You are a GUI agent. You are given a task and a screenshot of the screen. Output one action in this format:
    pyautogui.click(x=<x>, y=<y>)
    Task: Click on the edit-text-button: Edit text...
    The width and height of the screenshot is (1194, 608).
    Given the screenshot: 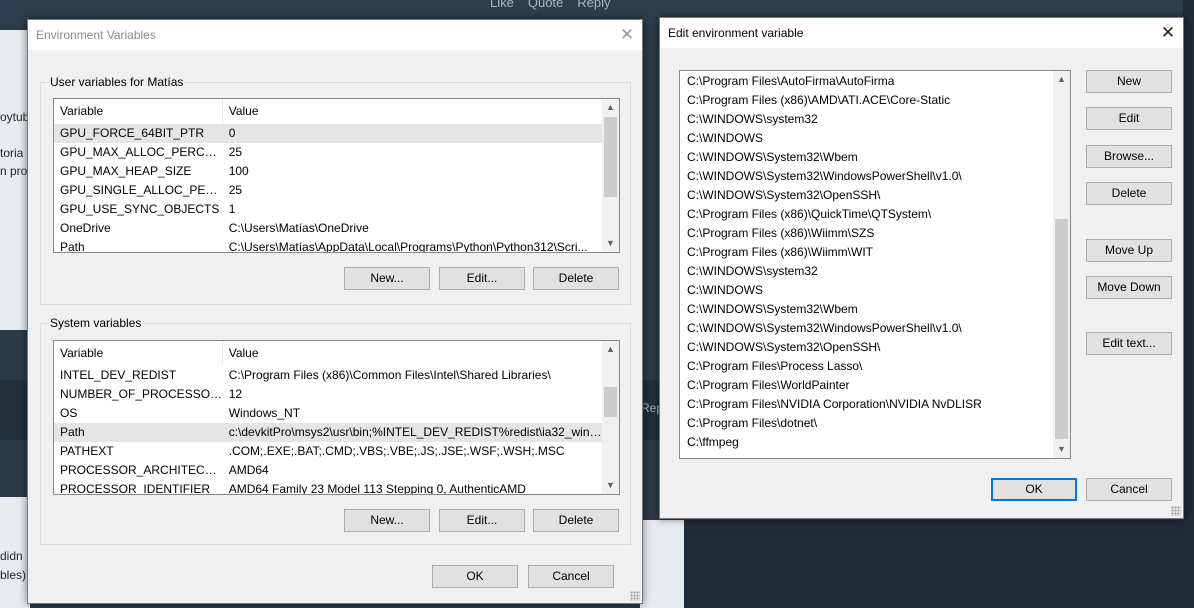 What is the action you would take?
    pyautogui.click(x=1129, y=343)
    